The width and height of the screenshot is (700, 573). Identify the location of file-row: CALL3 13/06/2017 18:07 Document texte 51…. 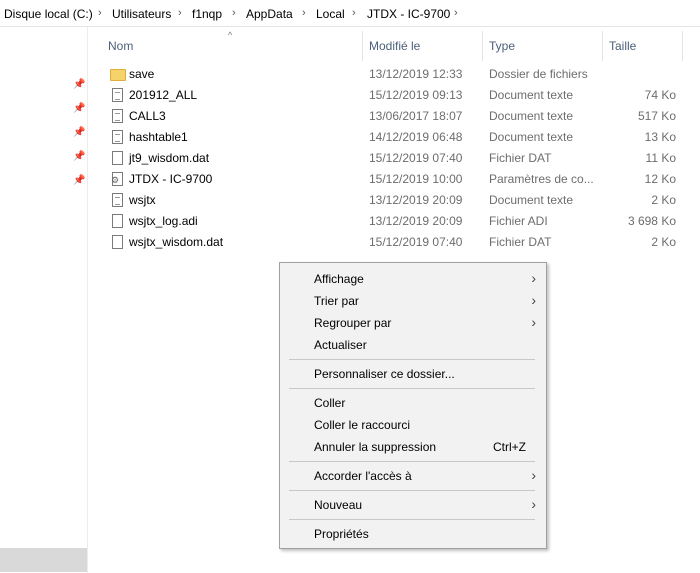
(396, 116).